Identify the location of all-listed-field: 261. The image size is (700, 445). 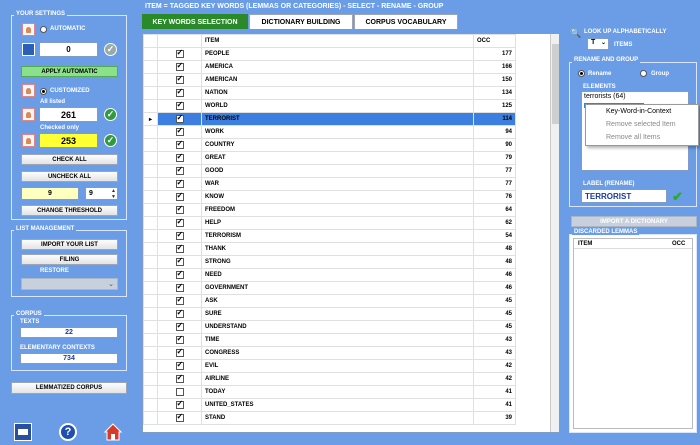
(68, 114).